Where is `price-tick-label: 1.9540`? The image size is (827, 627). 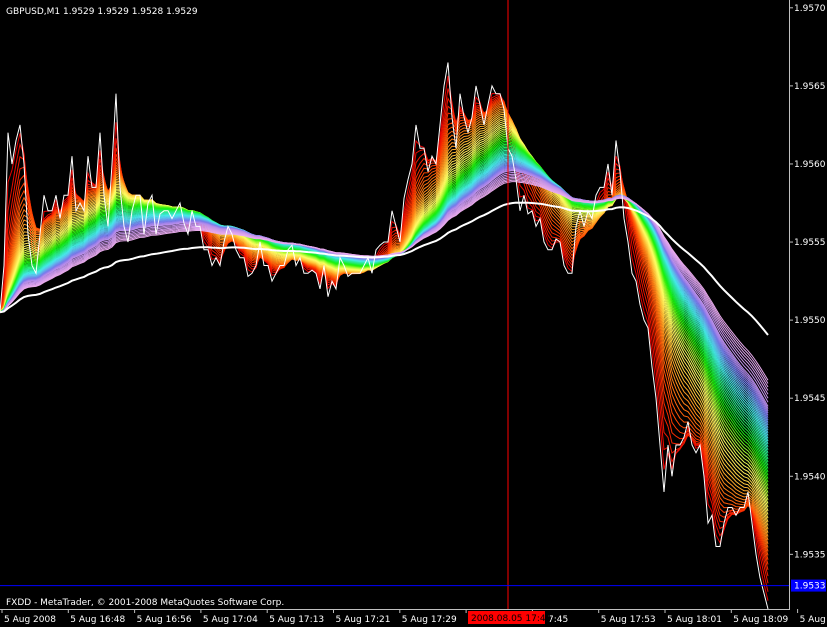 price-tick-label: 1.9540 is located at coordinates (810, 477).